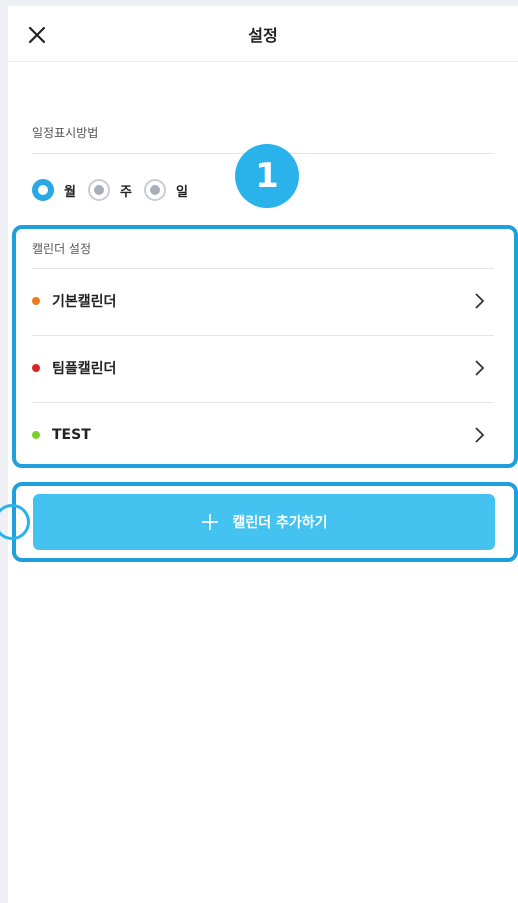 The width and height of the screenshot is (518, 903). What do you see at coordinates (71, 435) in the screenshot?
I see `calendar-name: TEST` at bounding box center [71, 435].